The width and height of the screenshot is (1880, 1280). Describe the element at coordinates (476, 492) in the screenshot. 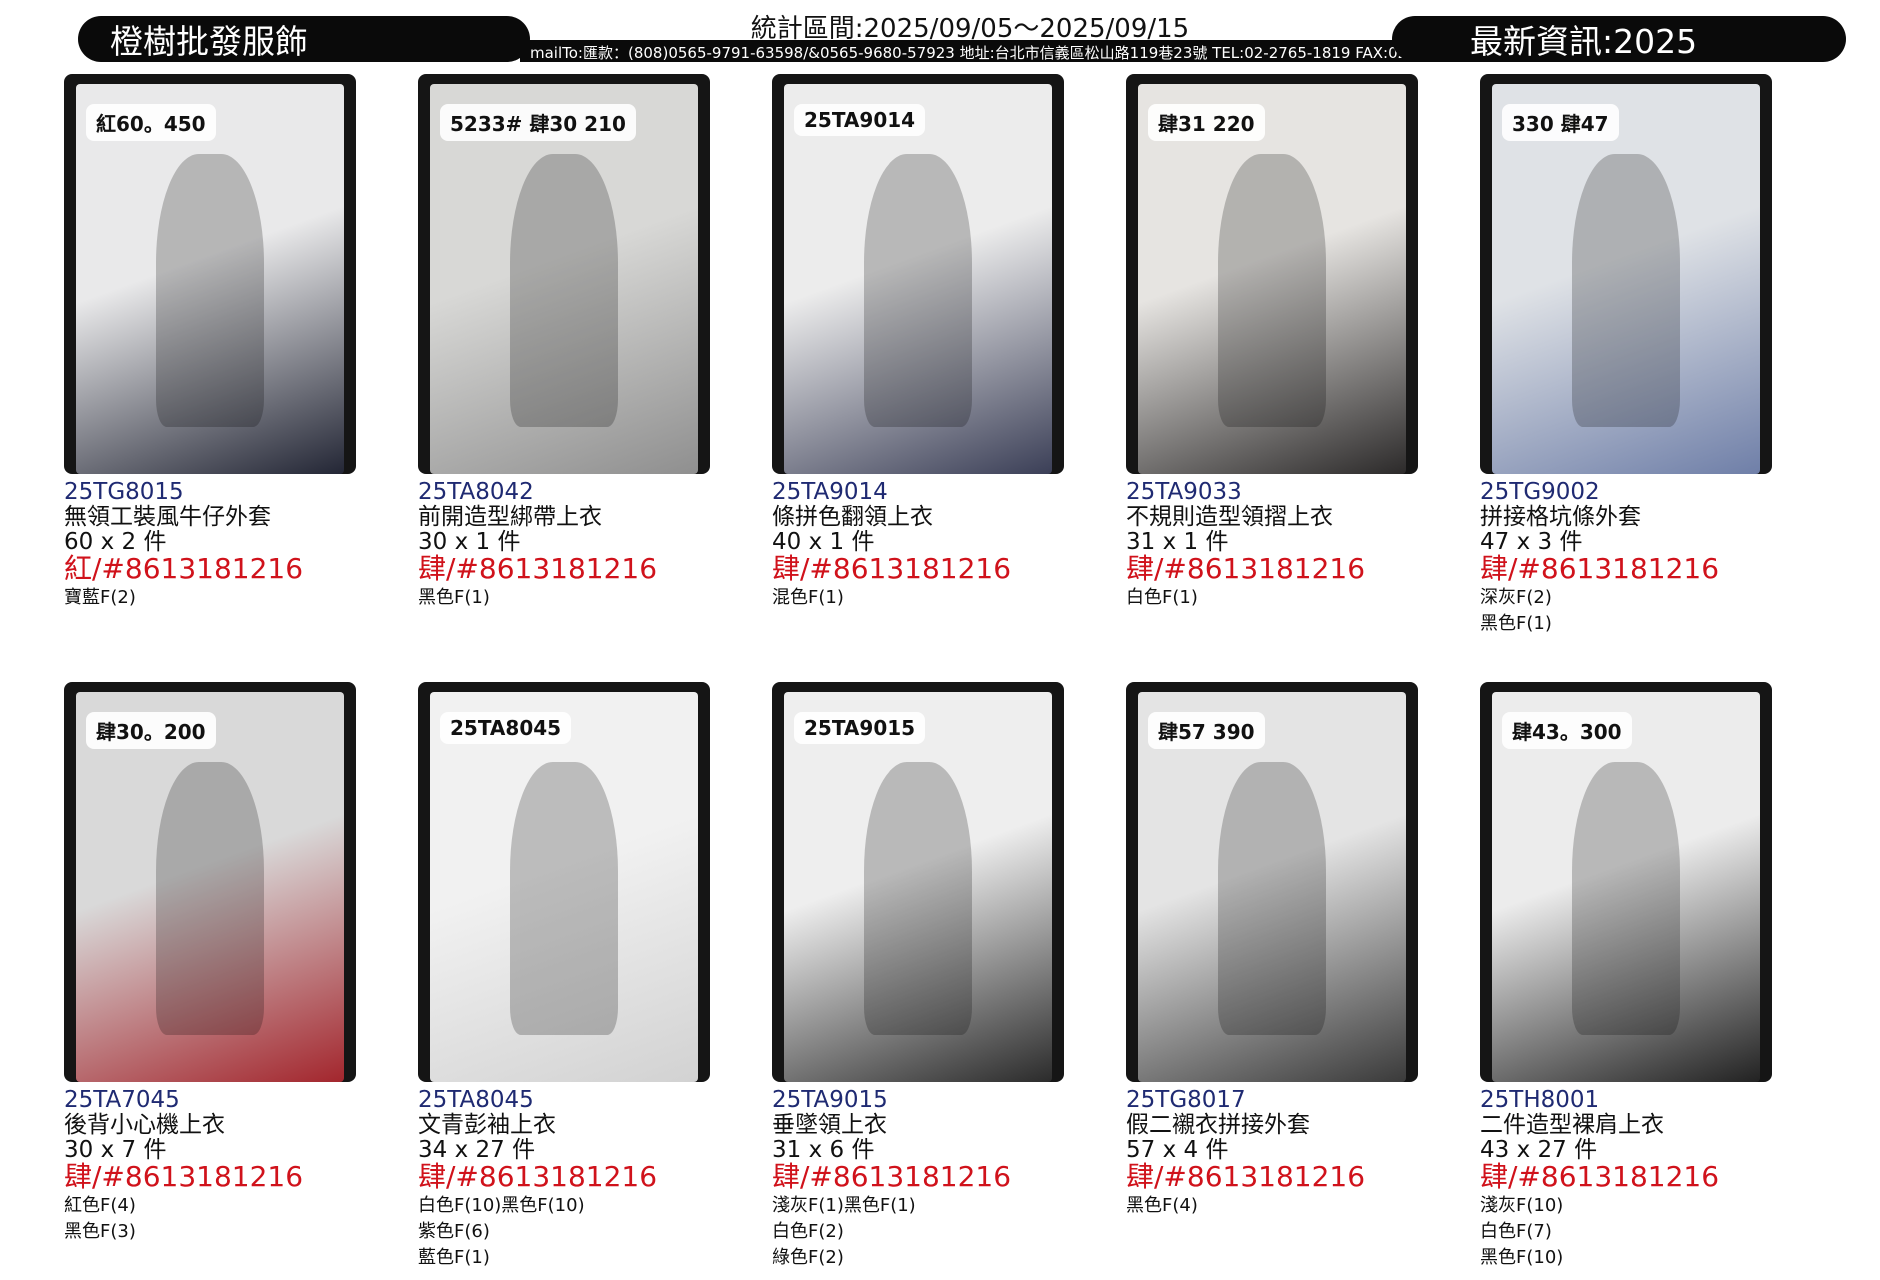

I see `product-code: 25TA8042` at that location.